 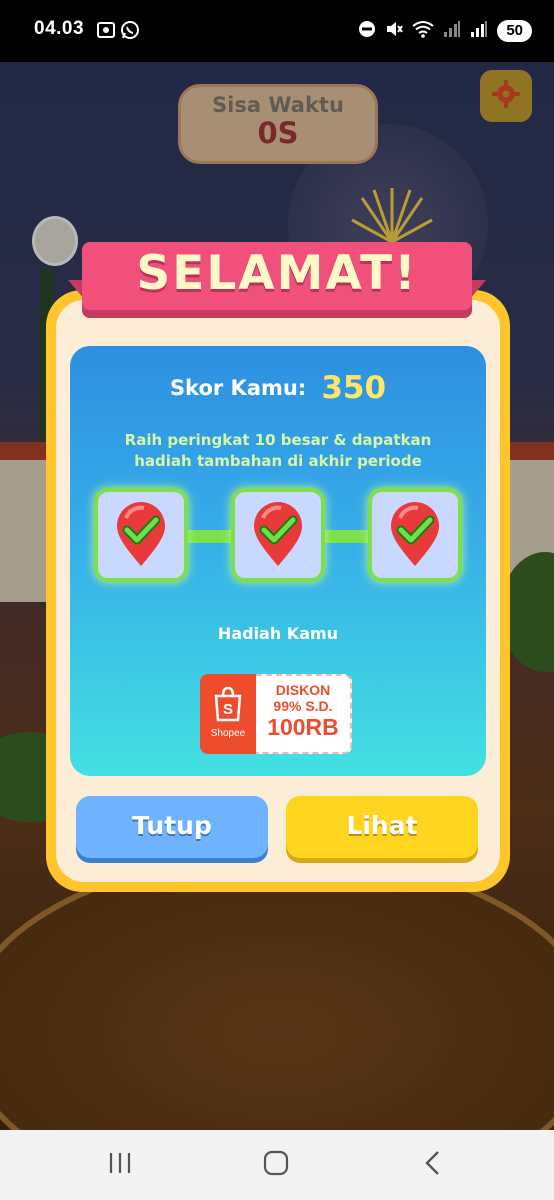 I want to click on voucher-brand: Shopee, so click(x=228, y=733).